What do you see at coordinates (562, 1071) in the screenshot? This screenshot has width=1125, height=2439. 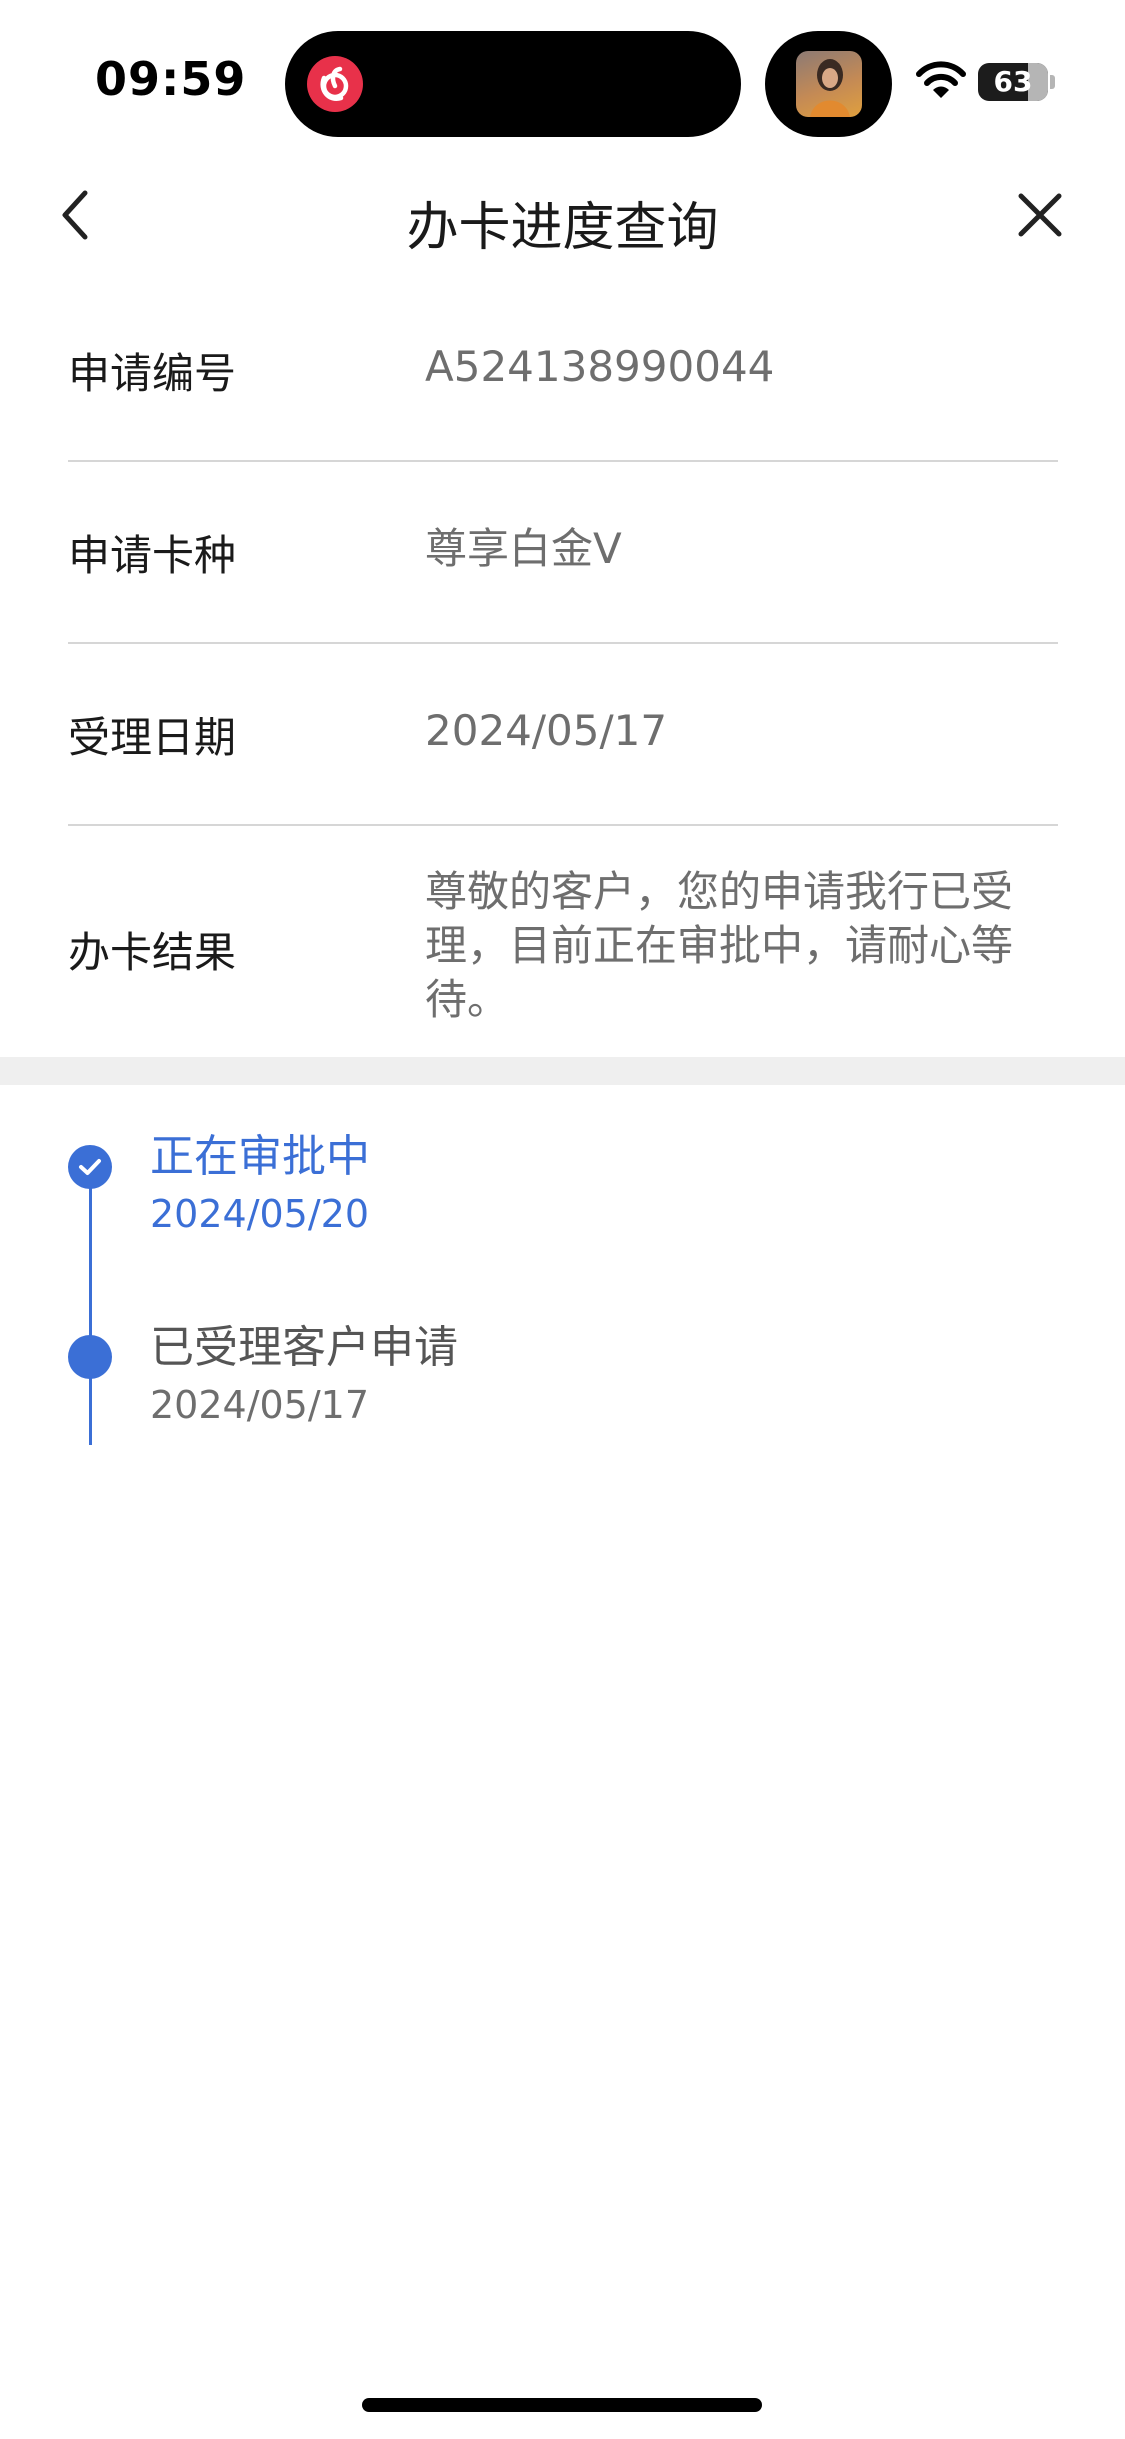 I see `section-separator` at bounding box center [562, 1071].